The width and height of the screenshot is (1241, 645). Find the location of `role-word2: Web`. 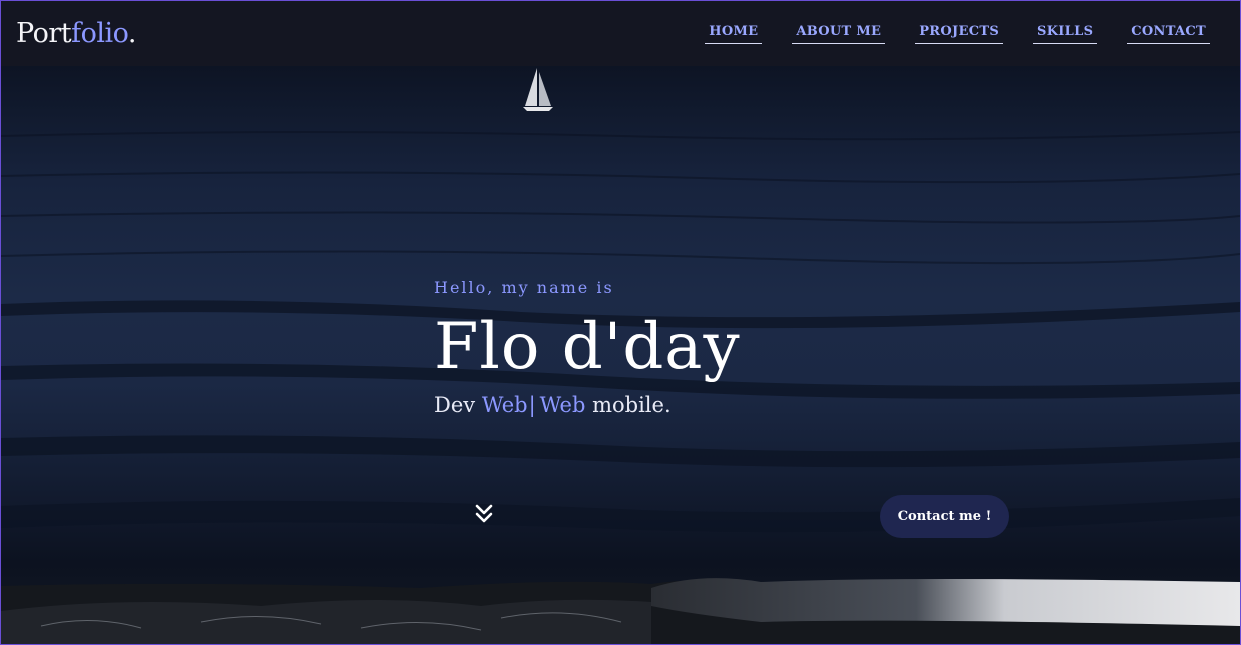

role-word2: Web is located at coordinates (562, 405).